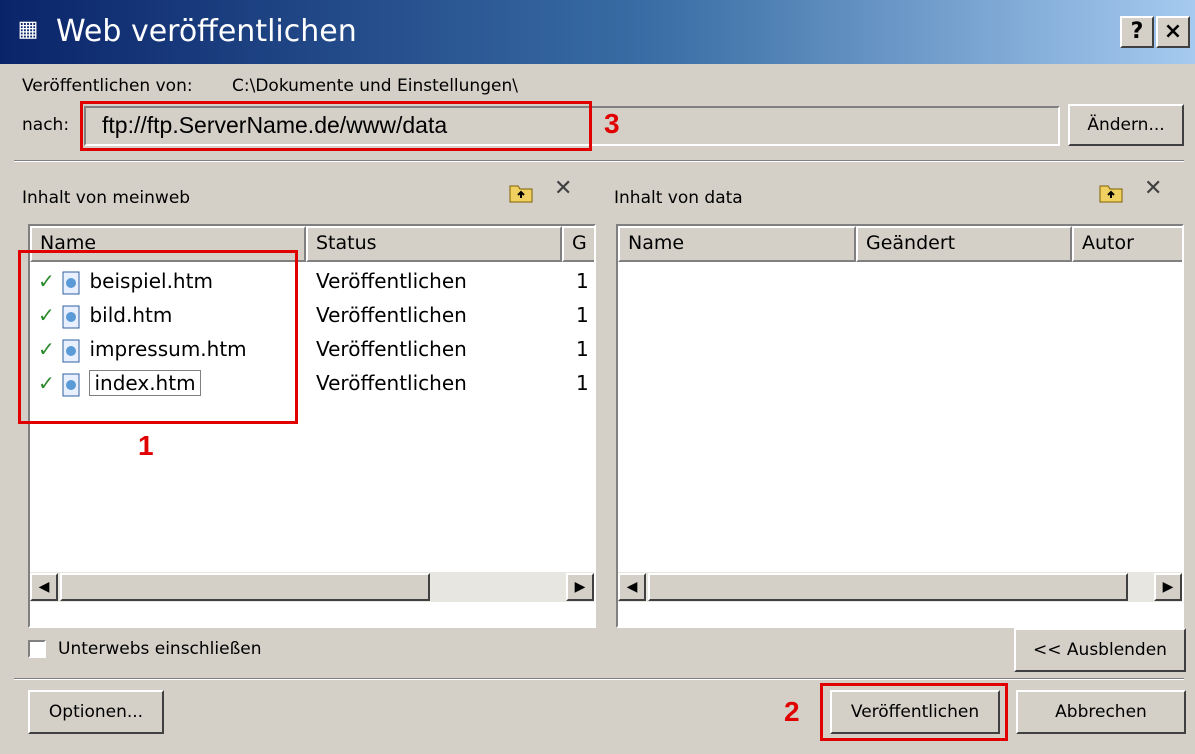 This screenshot has height=754, width=1195. I want to click on col-g: G, so click(578, 244).